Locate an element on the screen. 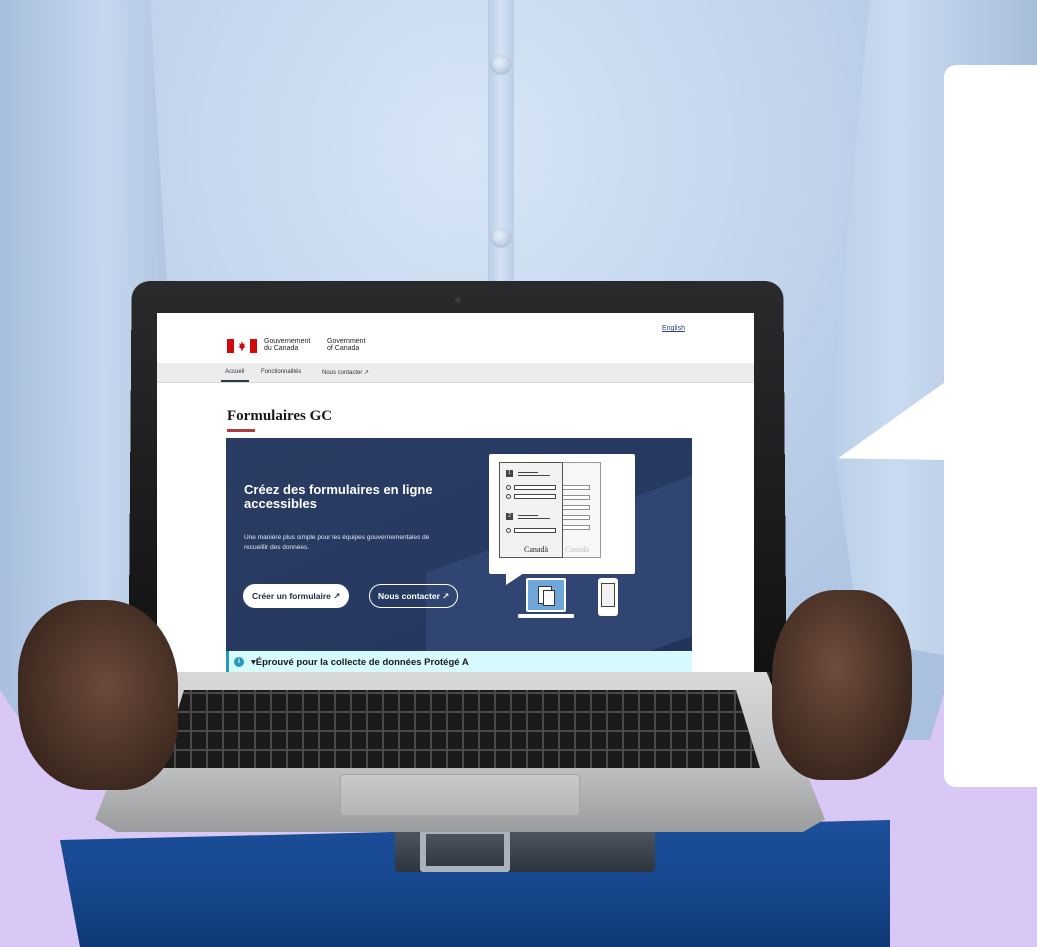 The image size is (1037, 947). gov-wordmark-fr: Gouvernement du Canada is located at coordinates (287, 345).